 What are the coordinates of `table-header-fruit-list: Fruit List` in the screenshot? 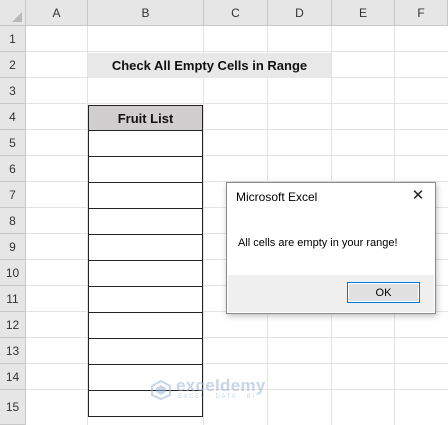 It's located at (145, 118).